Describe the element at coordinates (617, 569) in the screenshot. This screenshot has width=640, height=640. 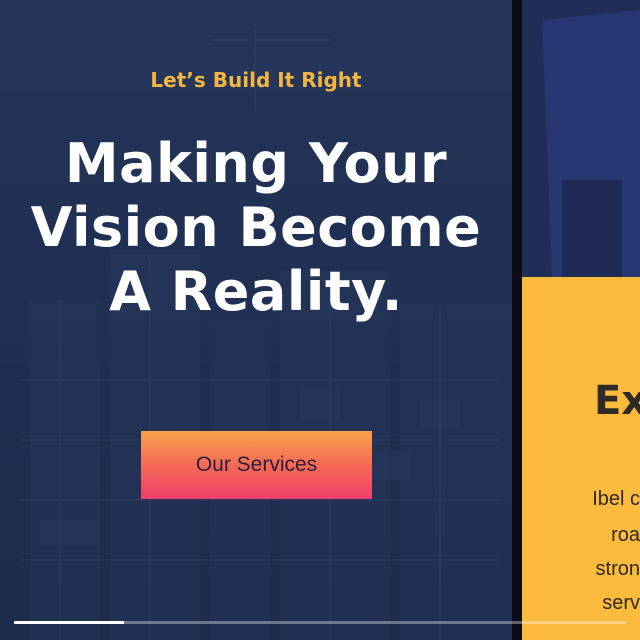
I see `body-line: stron` at that location.